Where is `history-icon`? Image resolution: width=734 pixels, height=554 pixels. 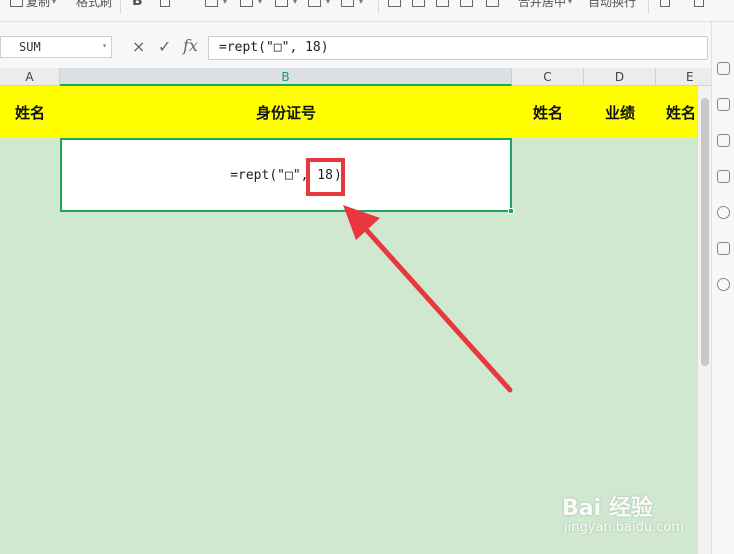 history-icon is located at coordinates (723, 212).